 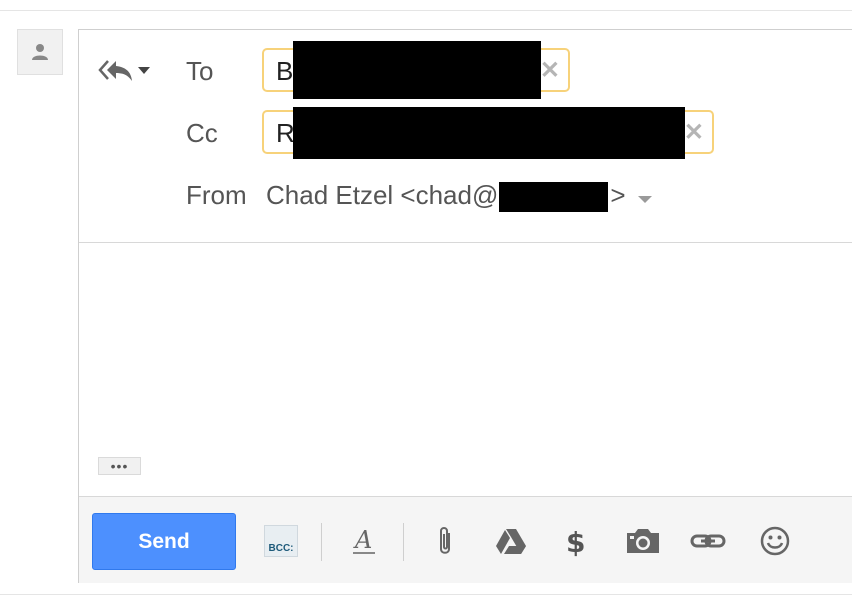 I want to click on show-trimmed-content-button: •••, so click(x=119, y=466).